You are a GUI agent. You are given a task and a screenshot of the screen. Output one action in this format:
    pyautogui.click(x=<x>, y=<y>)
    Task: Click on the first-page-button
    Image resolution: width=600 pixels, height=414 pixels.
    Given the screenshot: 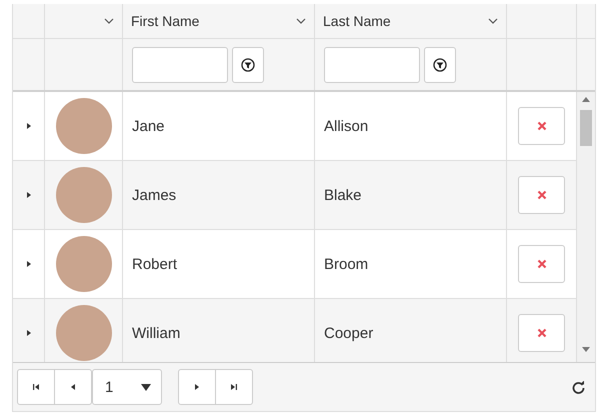 What is the action you would take?
    pyautogui.click(x=36, y=387)
    